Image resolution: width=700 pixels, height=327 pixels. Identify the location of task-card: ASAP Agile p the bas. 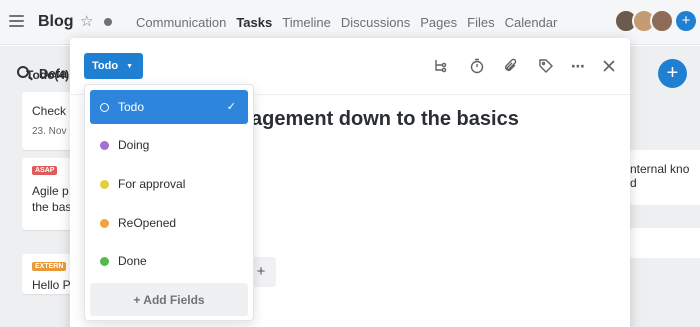
(47, 194).